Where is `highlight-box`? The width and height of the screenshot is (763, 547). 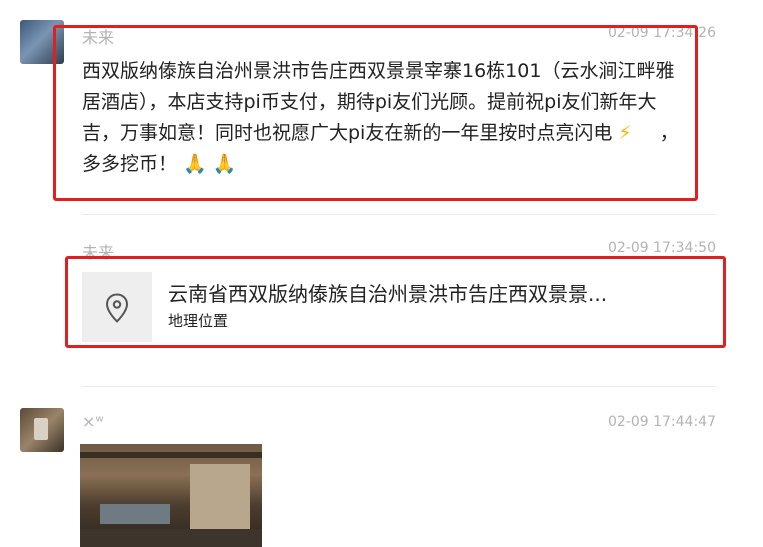 highlight-box is located at coordinates (395, 302).